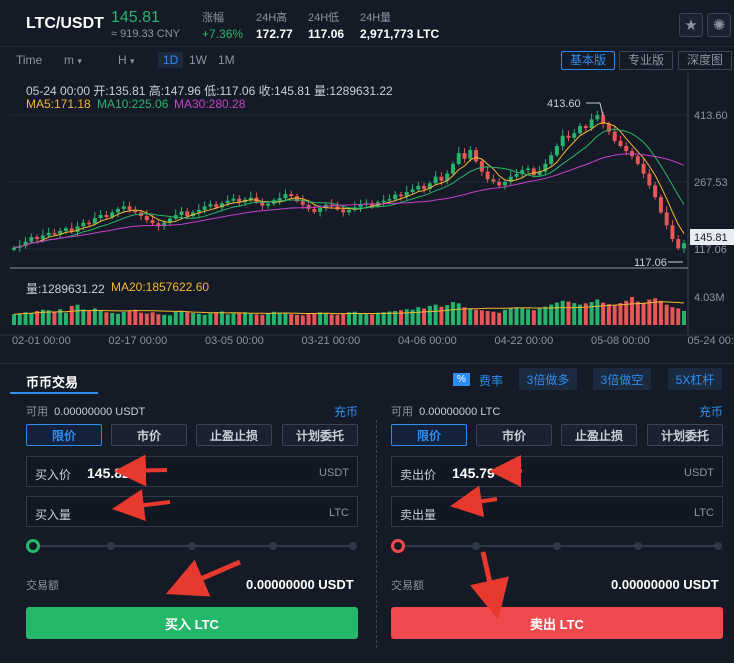  I want to click on sell-submit-button: 卖出 LTC, so click(557, 623).